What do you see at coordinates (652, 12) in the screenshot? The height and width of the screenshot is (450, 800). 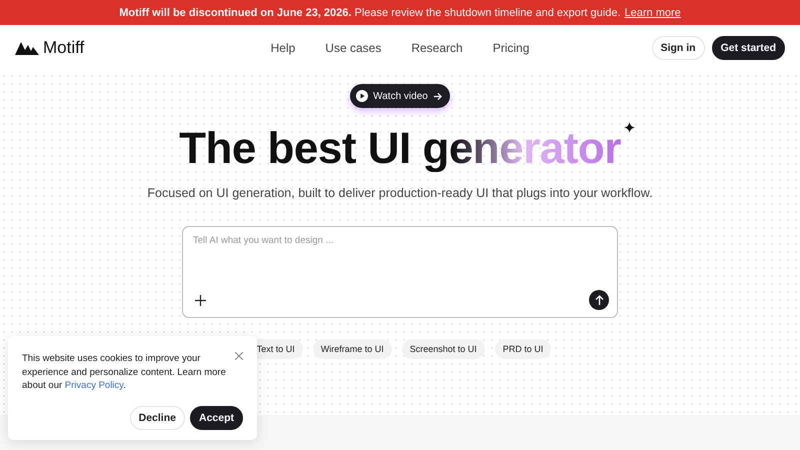 I see `learn-more-link: Learn more` at bounding box center [652, 12].